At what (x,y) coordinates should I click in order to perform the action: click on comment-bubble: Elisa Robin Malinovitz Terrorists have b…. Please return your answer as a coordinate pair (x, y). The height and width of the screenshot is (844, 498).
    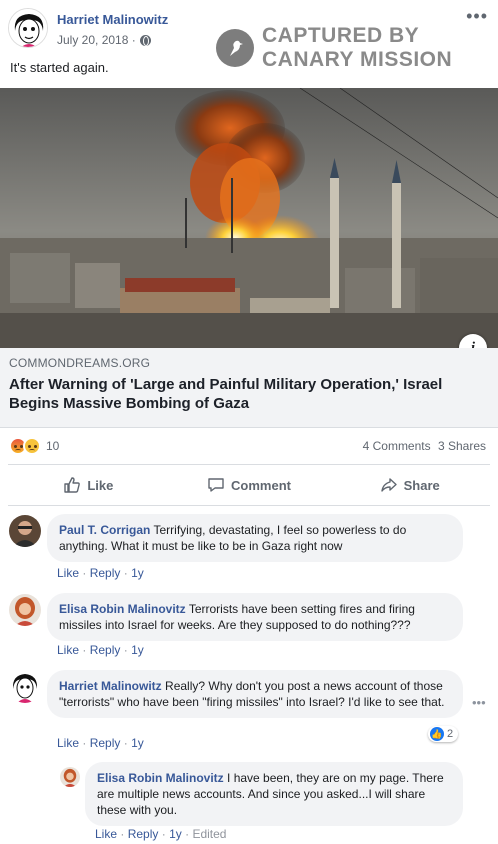
    Looking at the image, I should click on (255, 617).